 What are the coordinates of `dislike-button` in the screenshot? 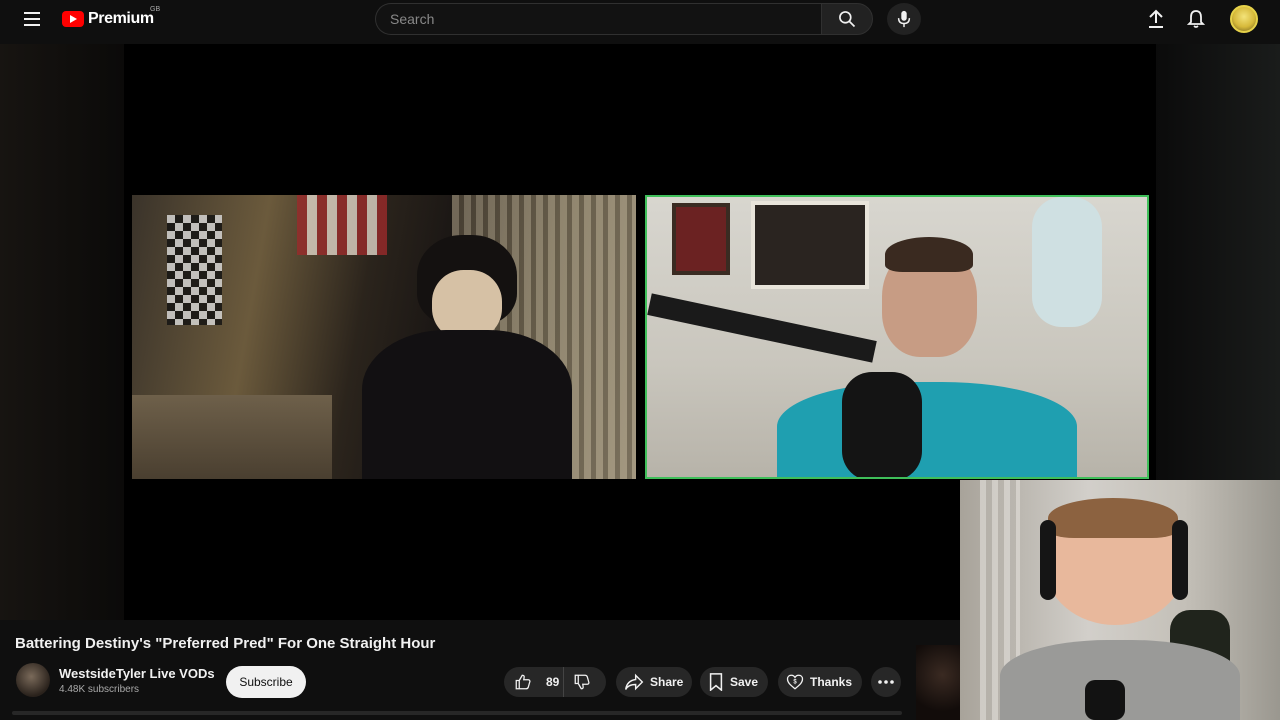 It's located at (585, 682).